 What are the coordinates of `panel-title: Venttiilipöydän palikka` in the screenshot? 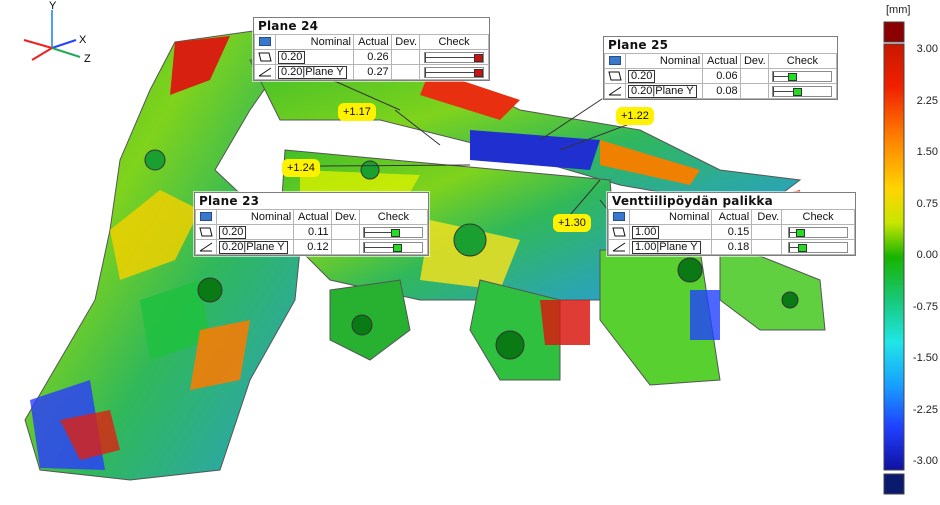 It's located at (692, 201).